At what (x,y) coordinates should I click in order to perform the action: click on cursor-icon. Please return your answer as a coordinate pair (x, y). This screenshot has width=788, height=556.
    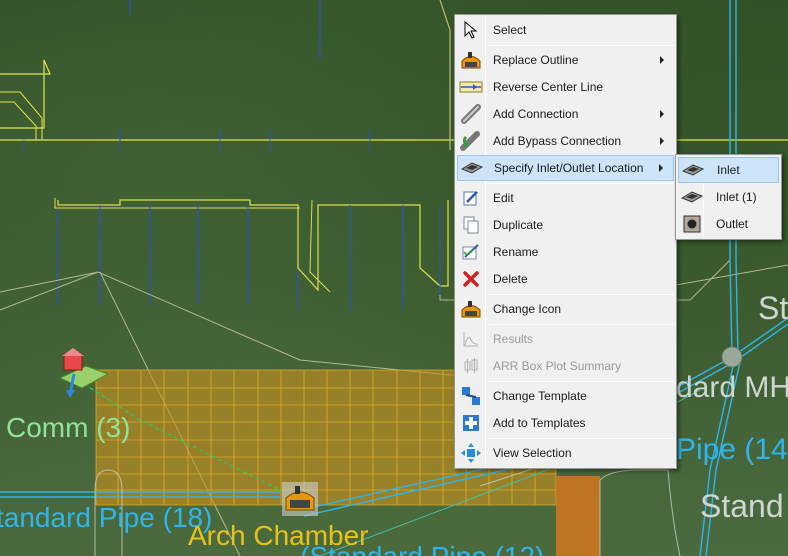
    Looking at the image, I should click on (471, 30).